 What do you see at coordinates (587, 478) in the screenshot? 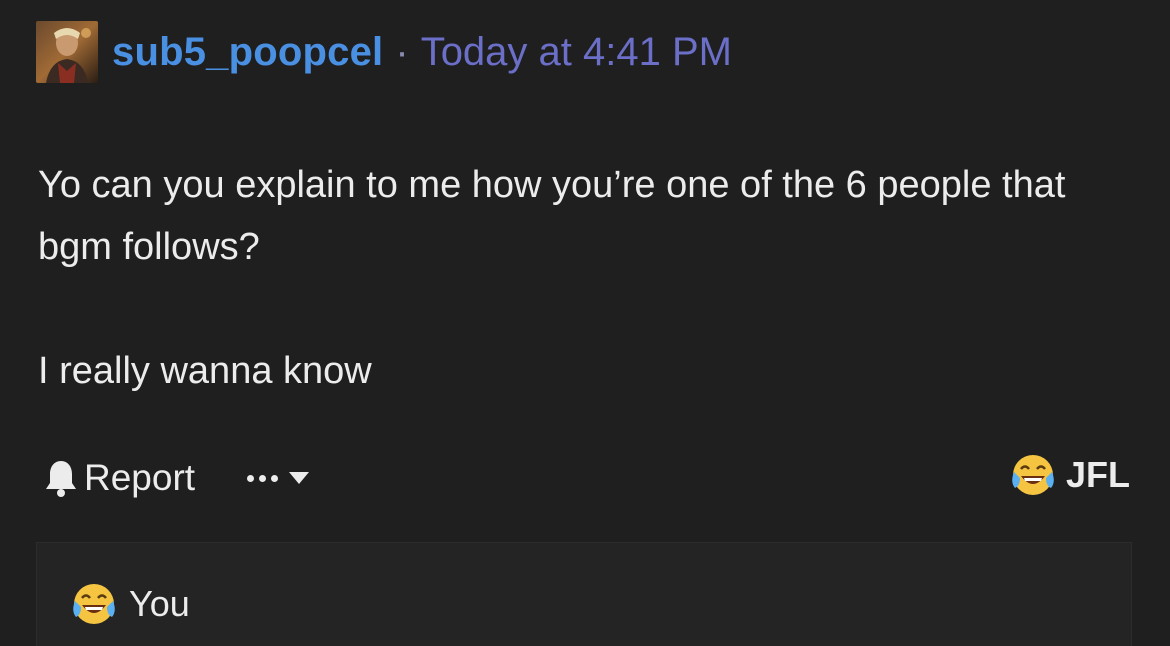
I see `post-actions: Report JFL` at bounding box center [587, 478].